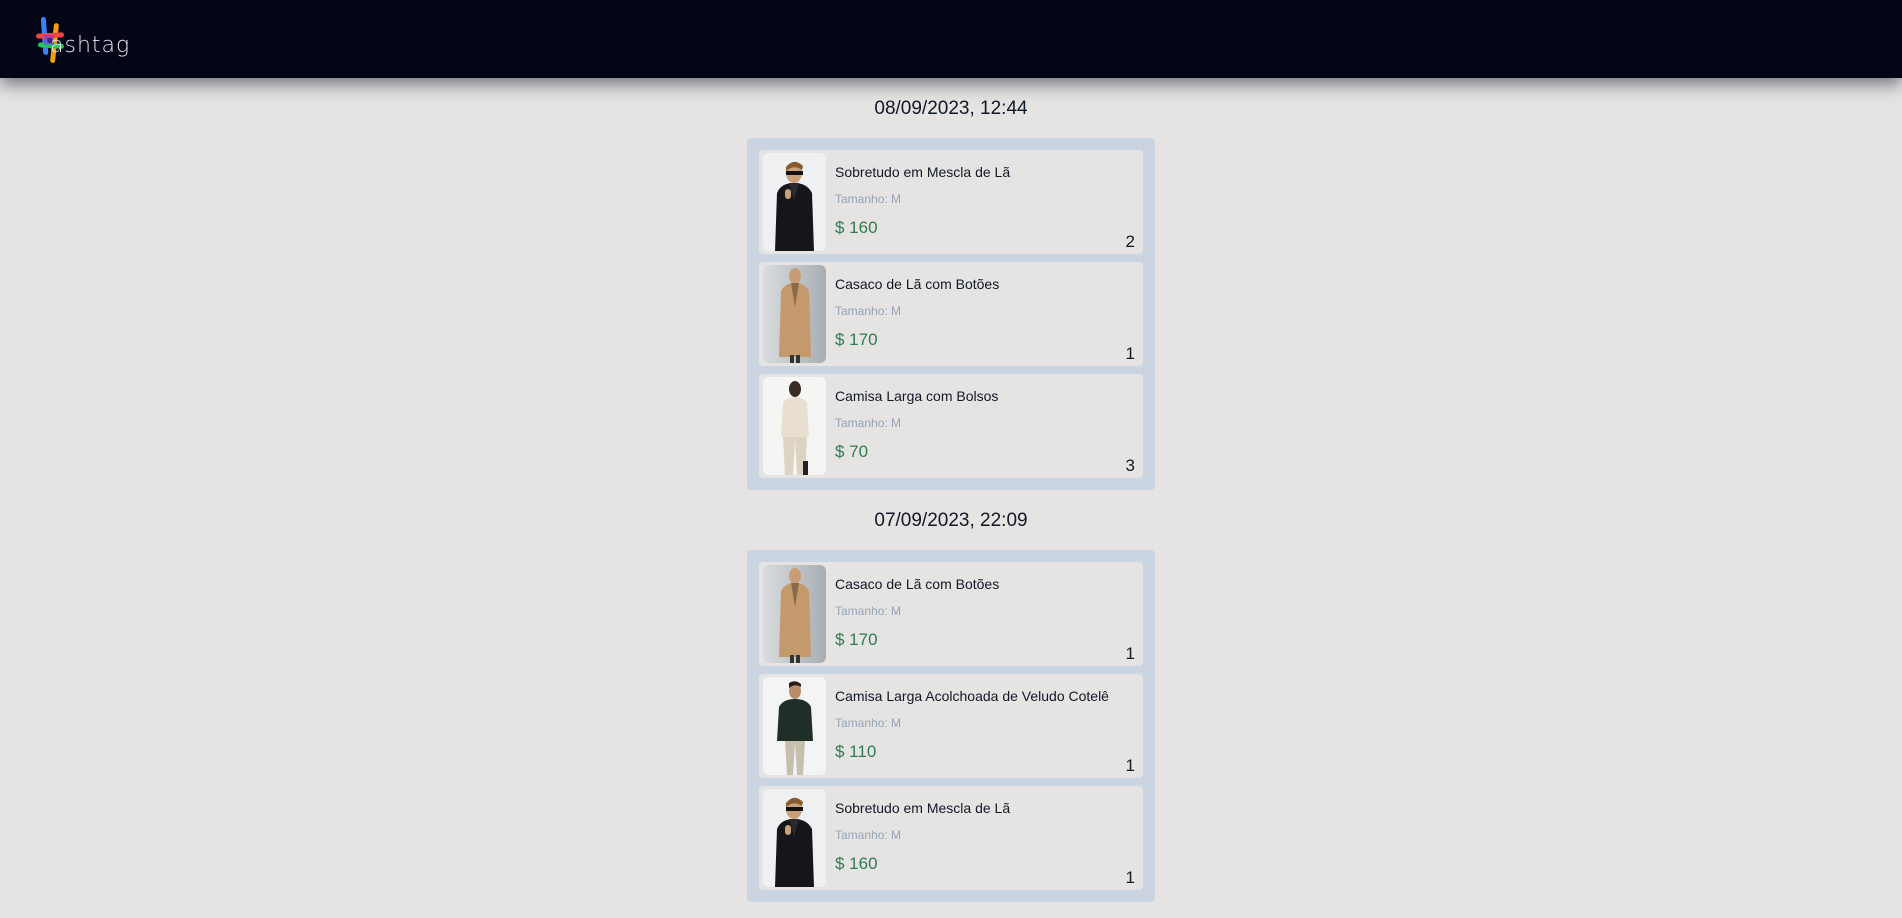 Image resolution: width=1902 pixels, height=918 pixels. What do you see at coordinates (917, 396) in the screenshot?
I see `item-name: Camisa Larga com Bolsos` at bounding box center [917, 396].